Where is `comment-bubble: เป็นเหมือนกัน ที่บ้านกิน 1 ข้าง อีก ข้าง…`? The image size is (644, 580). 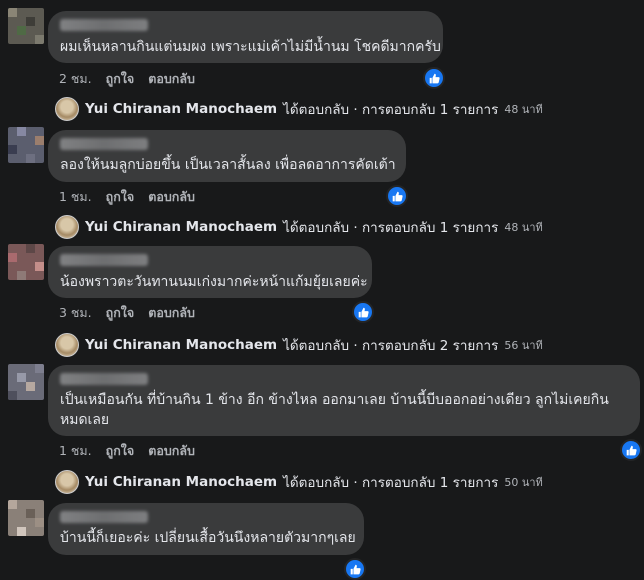
comment-bubble: เป็นเหมือนกัน ที่บ้านกิน 1 ข้าง อีก ข้าง… is located at coordinates (344, 400).